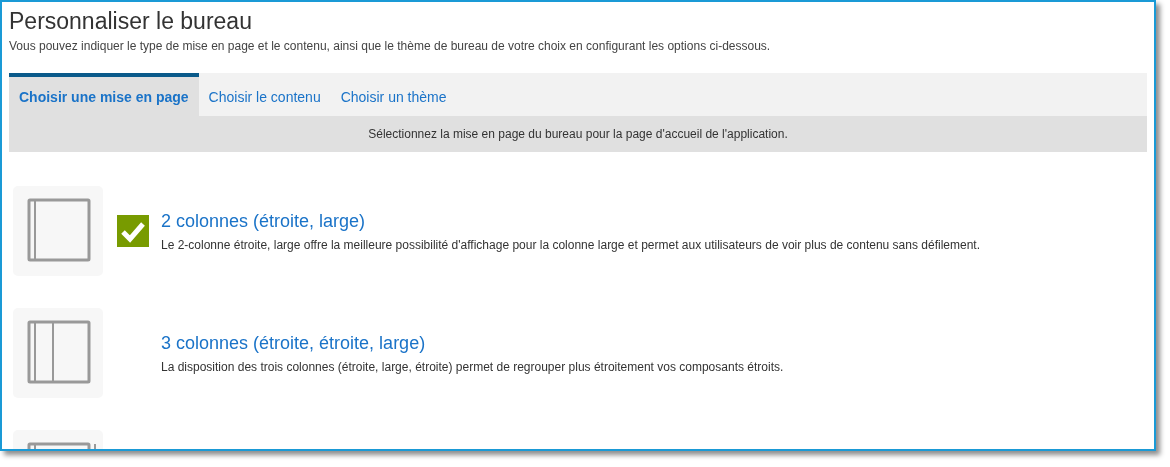 The height and width of the screenshot is (467, 1170). I want to click on notice-text: Sélectionnez la mise en page du bureau pour la page d'accueil de l'application., so click(578, 134).